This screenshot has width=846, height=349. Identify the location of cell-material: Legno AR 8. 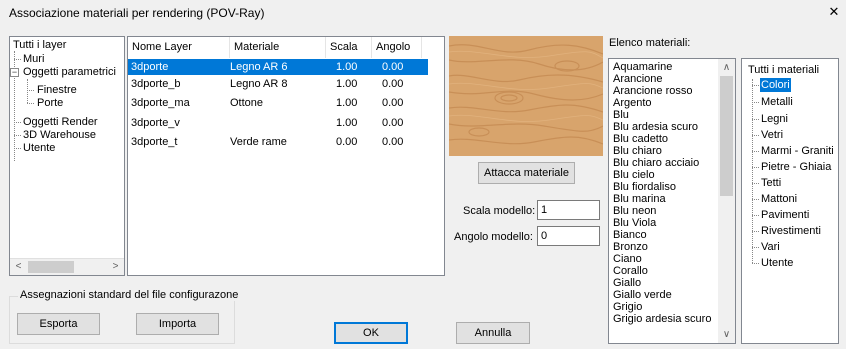
(259, 84).